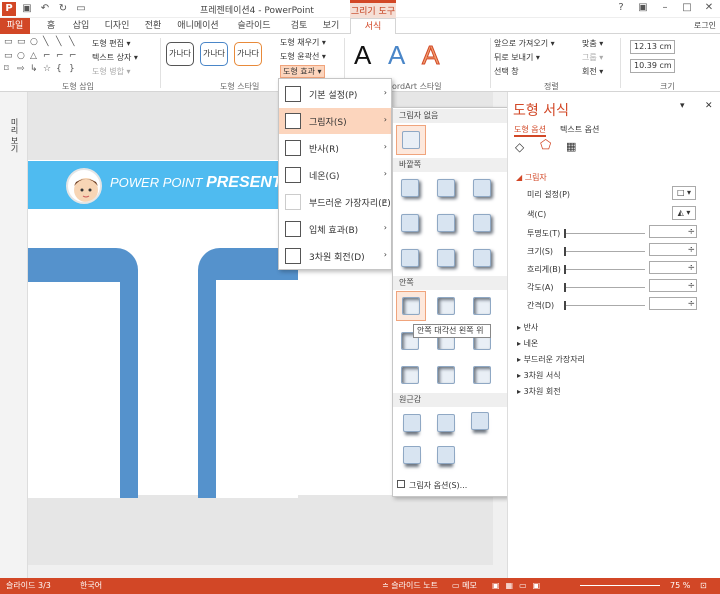 The width and height of the screenshot is (720, 594). I want to click on shape-height-input: 12.13 cm, so click(652, 47).